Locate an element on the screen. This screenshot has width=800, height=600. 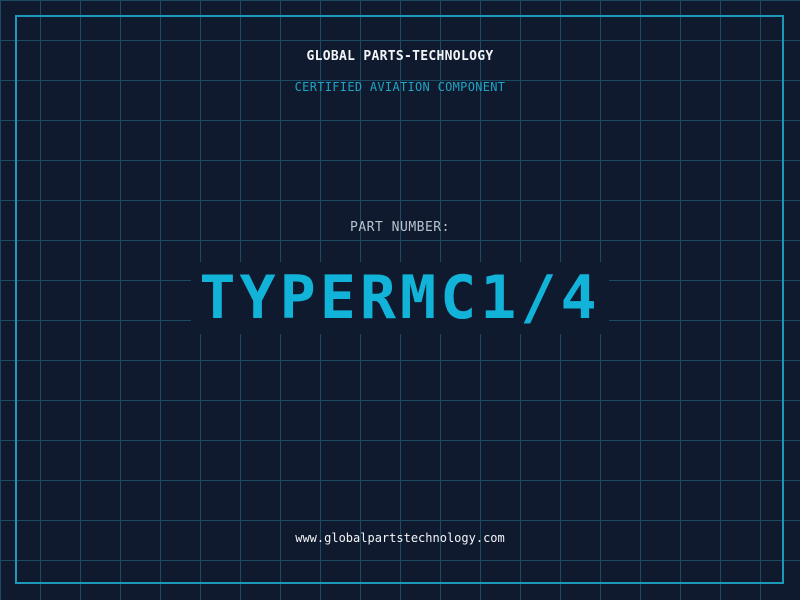
website-url: www.globalpartstechnology.com is located at coordinates (400, 538).